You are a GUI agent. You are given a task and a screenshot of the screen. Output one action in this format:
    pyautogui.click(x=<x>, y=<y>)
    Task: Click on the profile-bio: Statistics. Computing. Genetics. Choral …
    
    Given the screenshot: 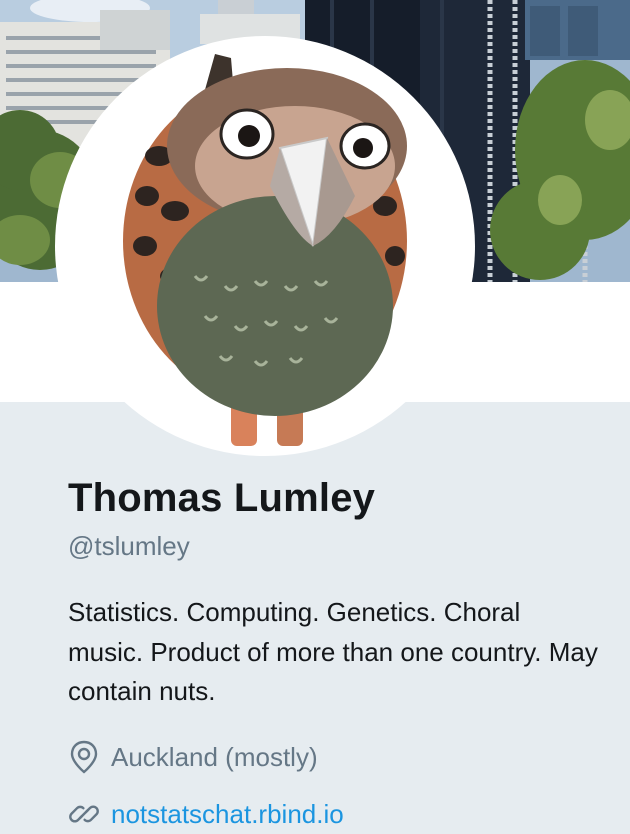 What is the action you would take?
    pyautogui.click(x=333, y=651)
    